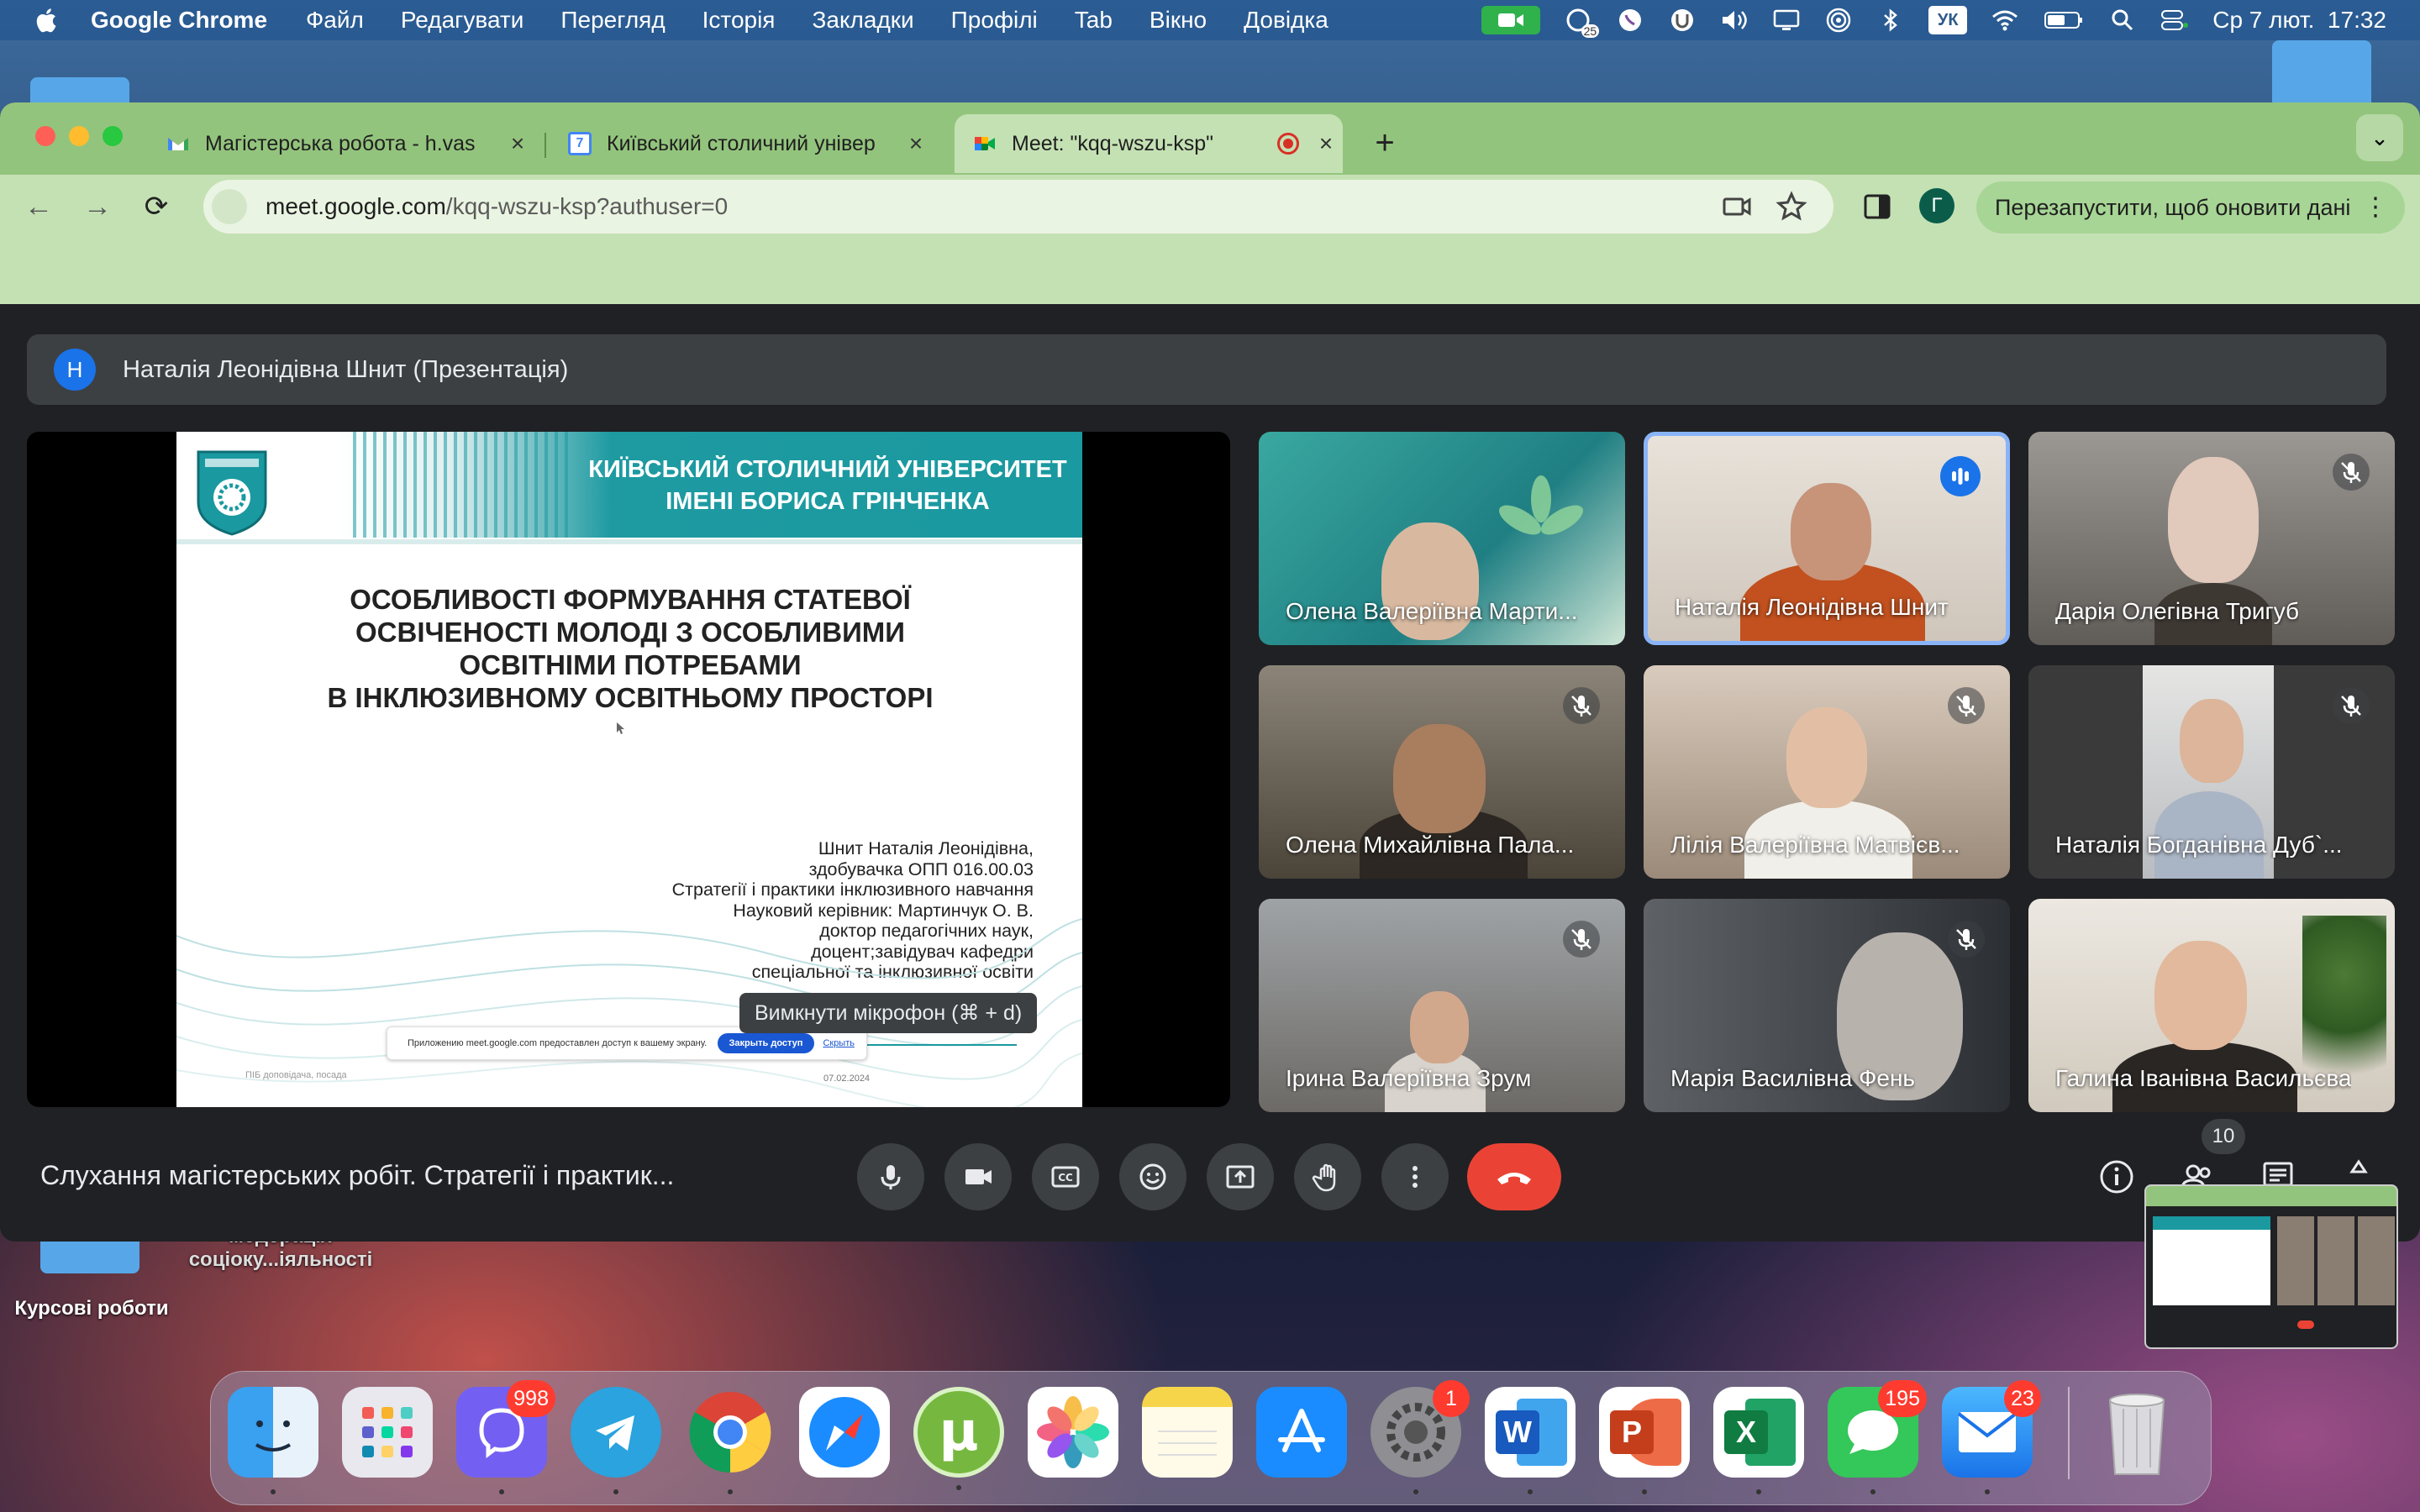  Describe the element at coordinates (92, 1308) in the screenshot. I see `desktop-folder-label-coursework: Курсові роботи` at that location.